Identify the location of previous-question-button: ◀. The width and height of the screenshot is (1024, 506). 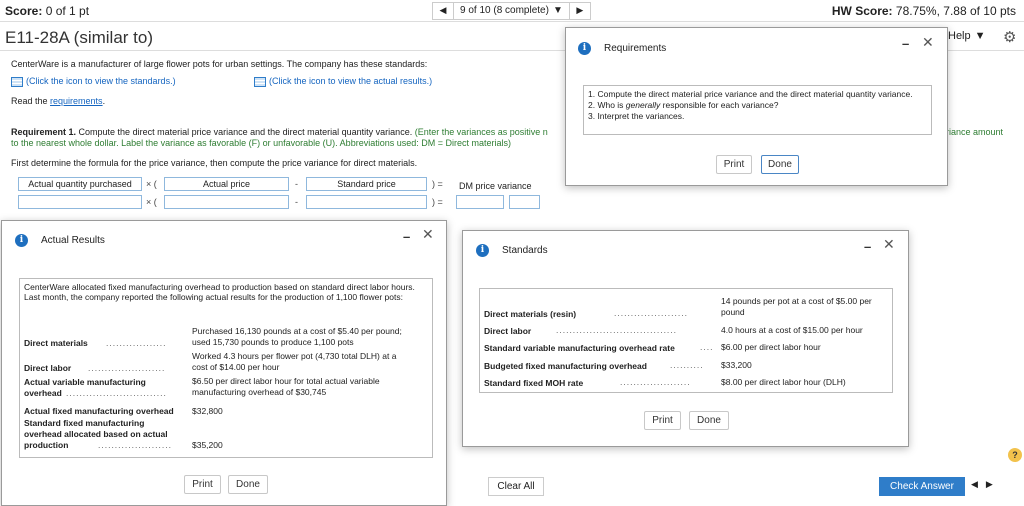
(443, 10).